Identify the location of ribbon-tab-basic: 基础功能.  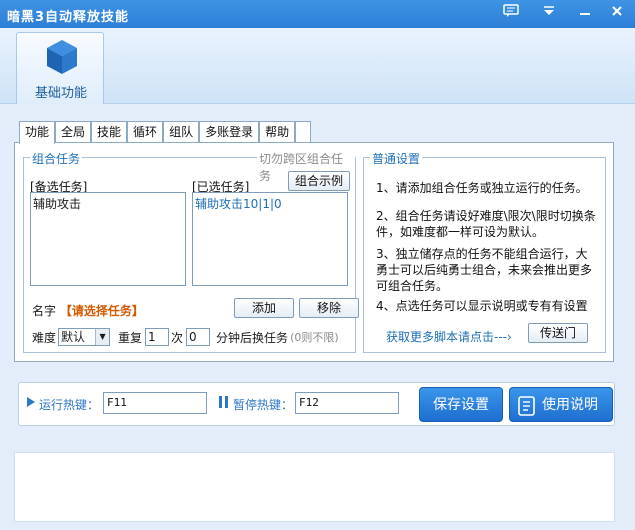
(60, 68).